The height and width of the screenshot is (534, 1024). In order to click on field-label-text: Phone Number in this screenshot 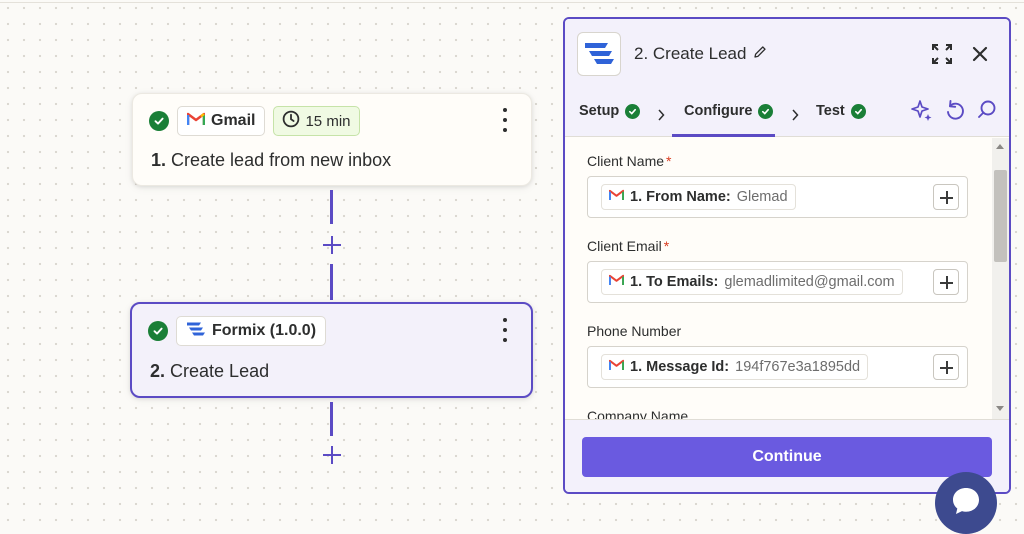, I will do `click(634, 331)`.